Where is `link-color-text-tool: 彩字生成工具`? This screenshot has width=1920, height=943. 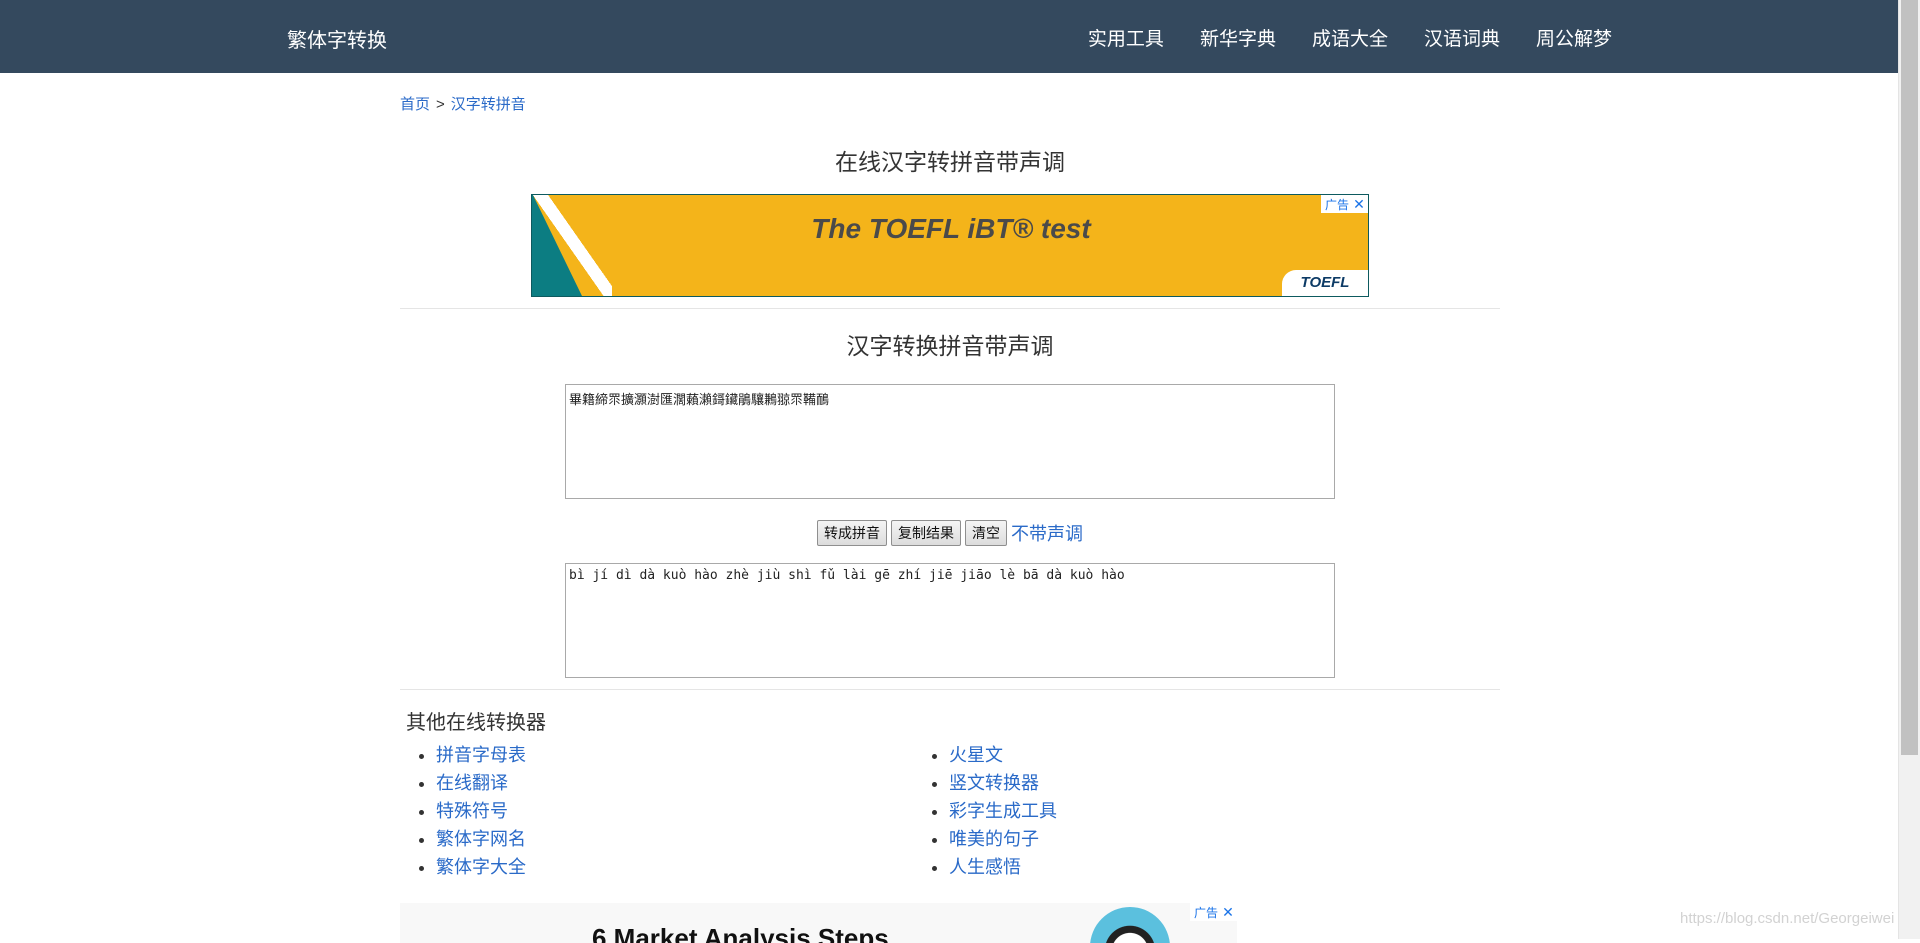
link-color-text-tool: 彩字生成工具 is located at coordinates (1003, 811).